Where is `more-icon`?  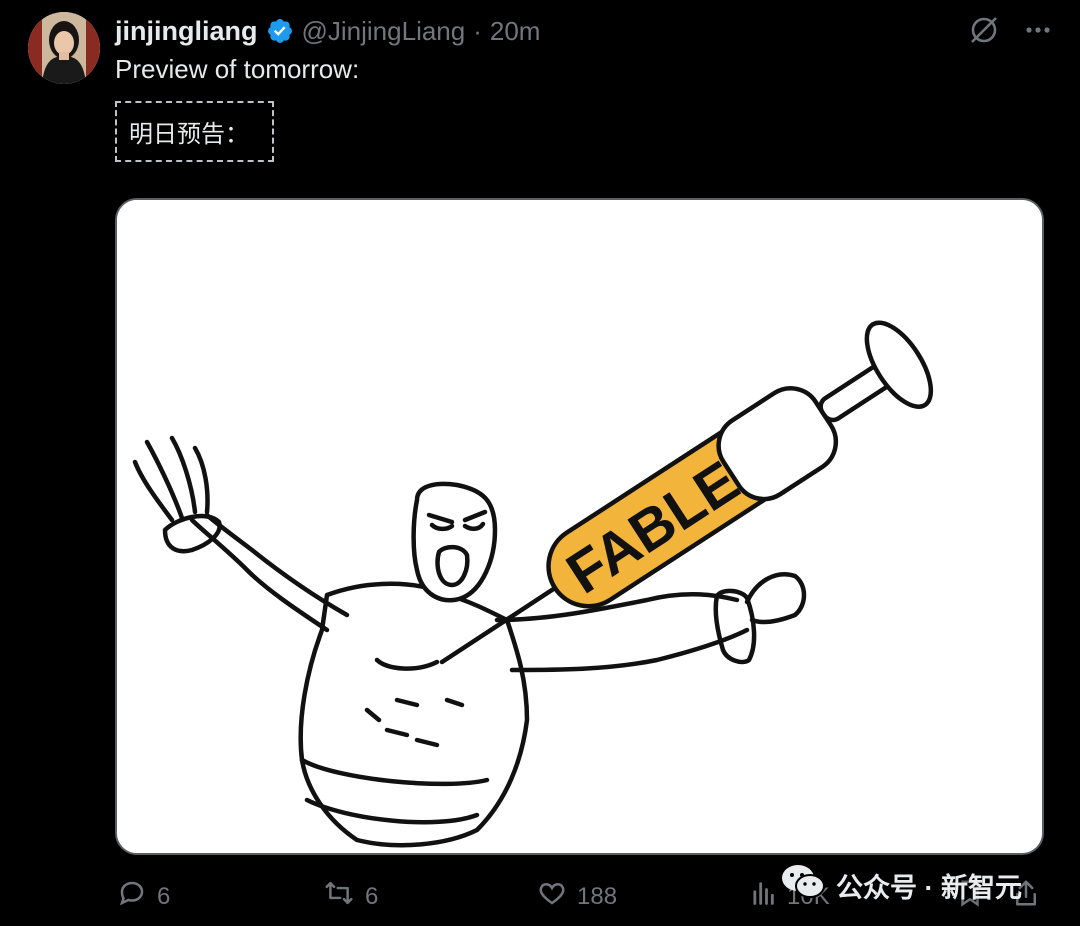
more-icon is located at coordinates (1038, 32).